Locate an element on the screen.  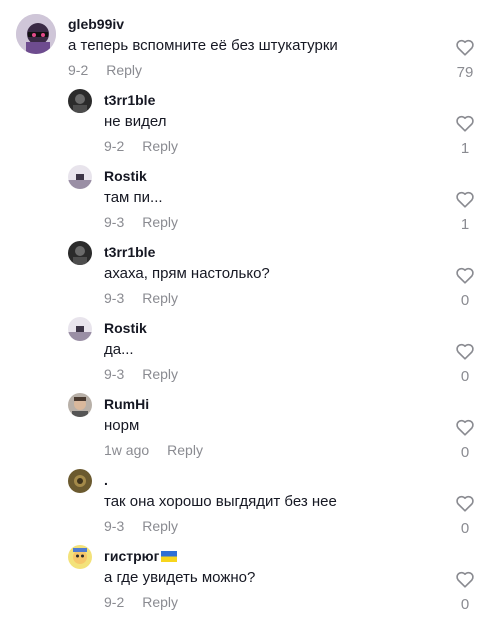
comment-text: норм is located at coordinates (122, 425).